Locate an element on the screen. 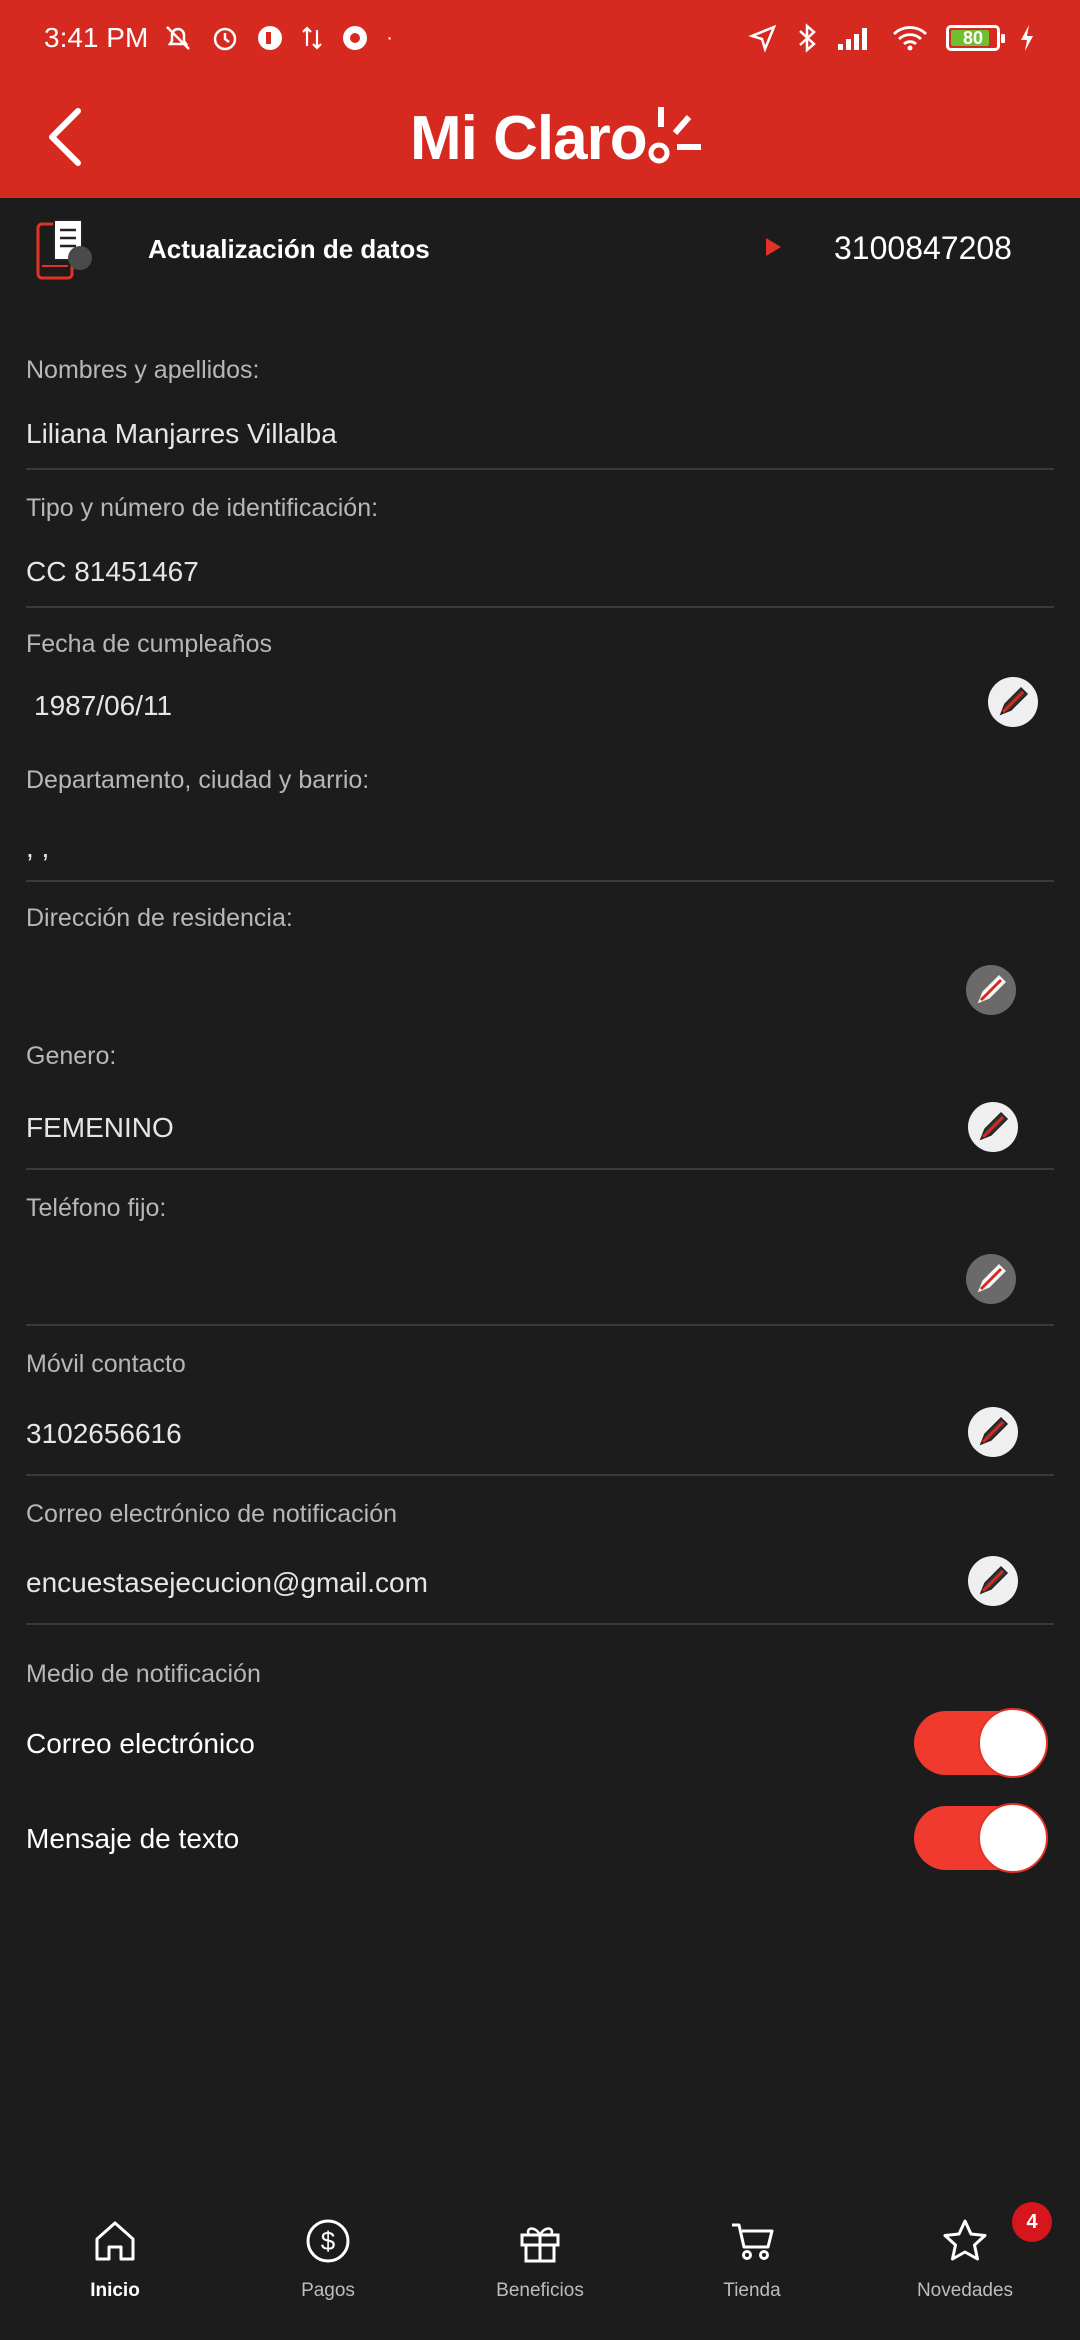  field-value-correo: encuestasejecucion@gmail.com is located at coordinates (227, 1583).